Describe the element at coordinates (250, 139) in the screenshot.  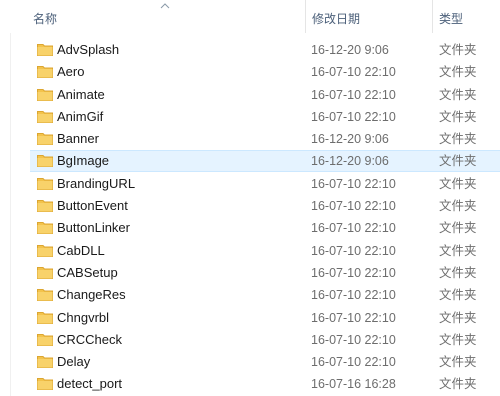
I see `file-row: Banner 16-12-20 9:06 文件夹` at that location.